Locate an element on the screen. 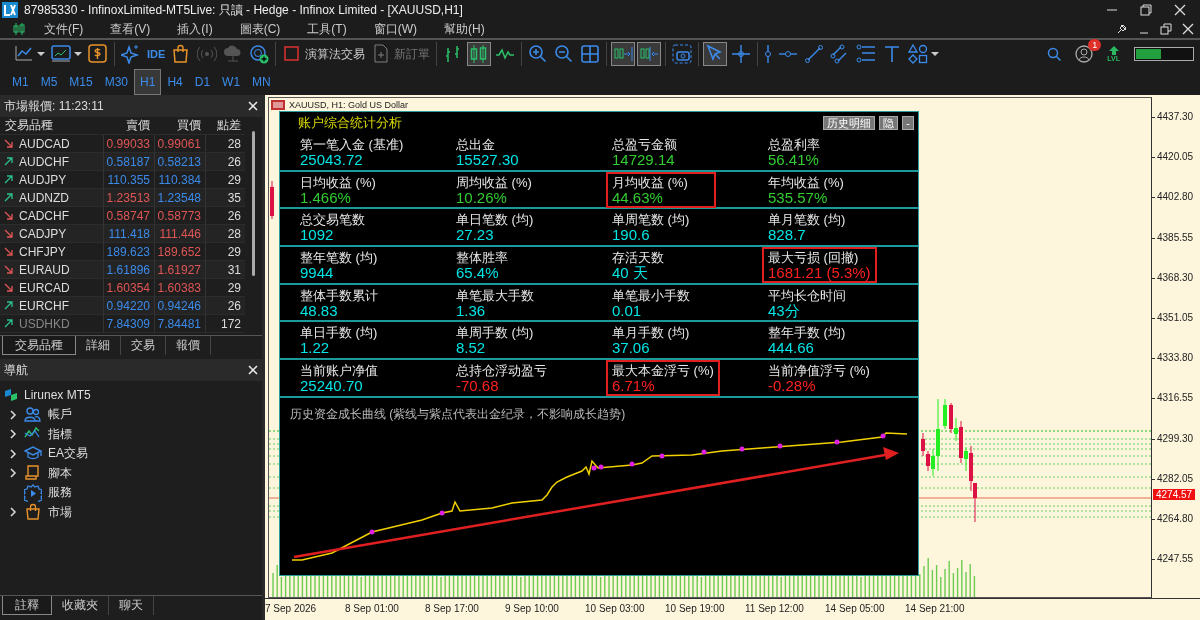 The height and width of the screenshot is (620, 1200). column-header: 交易品種 is located at coordinates (51, 126).